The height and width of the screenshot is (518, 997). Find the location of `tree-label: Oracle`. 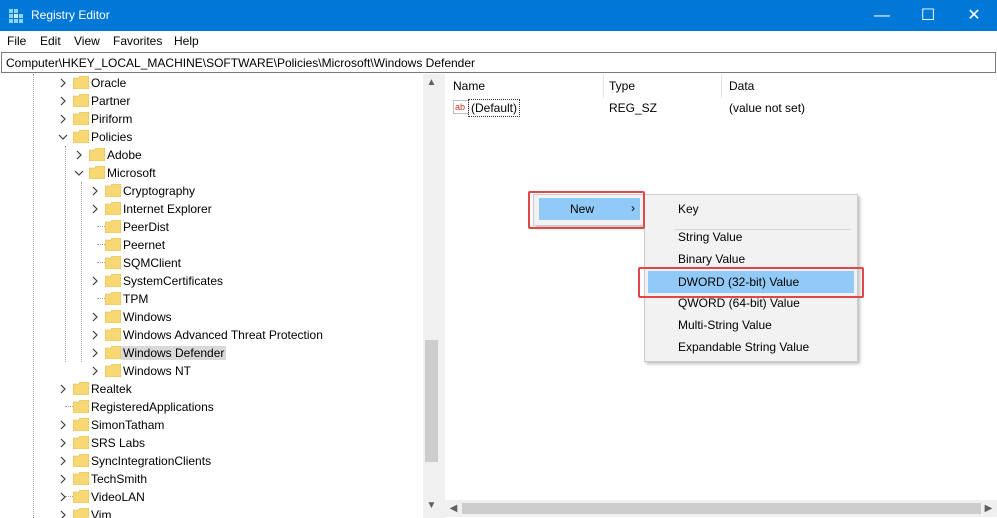

tree-label: Oracle is located at coordinates (109, 83).